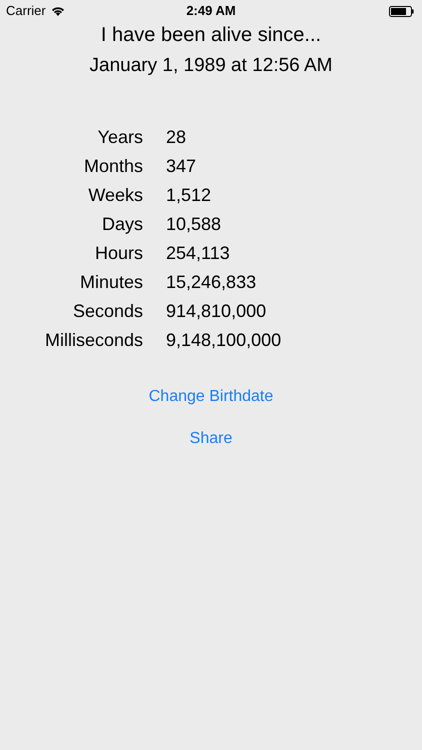  Describe the element at coordinates (112, 166) in the screenshot. I see `stat-label: Months` at that location.